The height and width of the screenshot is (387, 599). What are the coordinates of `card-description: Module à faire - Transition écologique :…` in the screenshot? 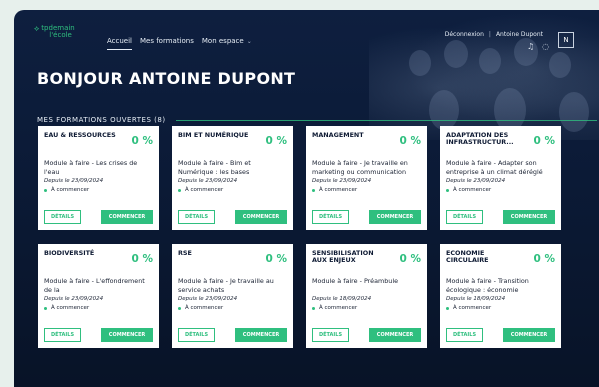 It's located at (487, 285).